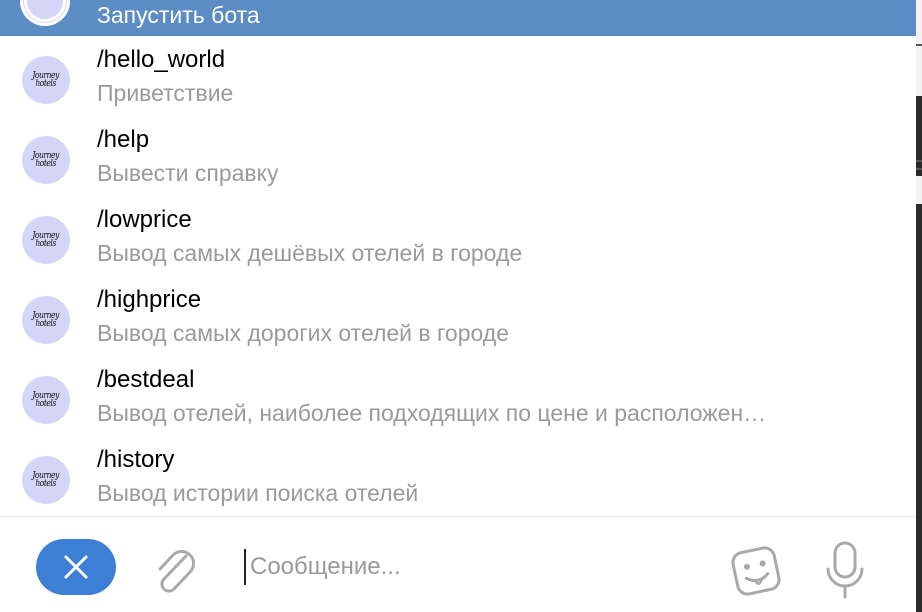  Describe the element at coordinates (144, 219) in the screenshot. I see `command-name: /lowprice` at that location.